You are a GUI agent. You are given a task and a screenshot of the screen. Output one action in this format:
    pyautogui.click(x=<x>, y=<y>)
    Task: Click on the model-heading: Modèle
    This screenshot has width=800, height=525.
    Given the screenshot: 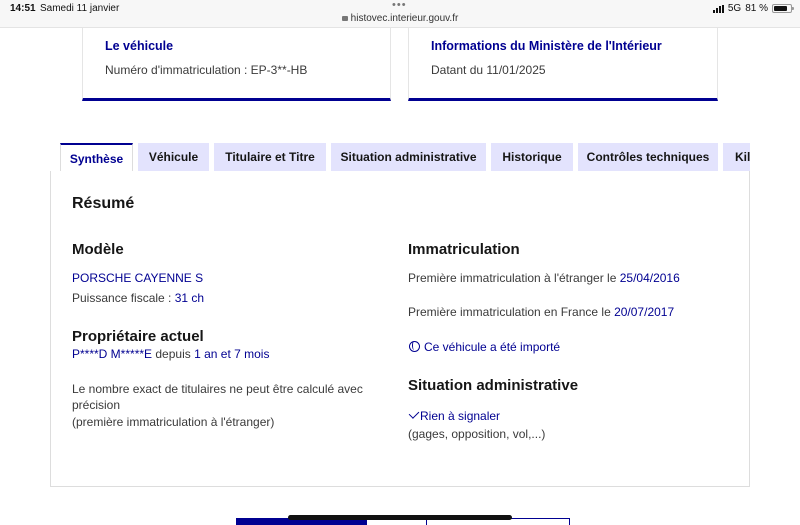 What is the action you would take?
    pyautogui.click(x=98, y=249)
    